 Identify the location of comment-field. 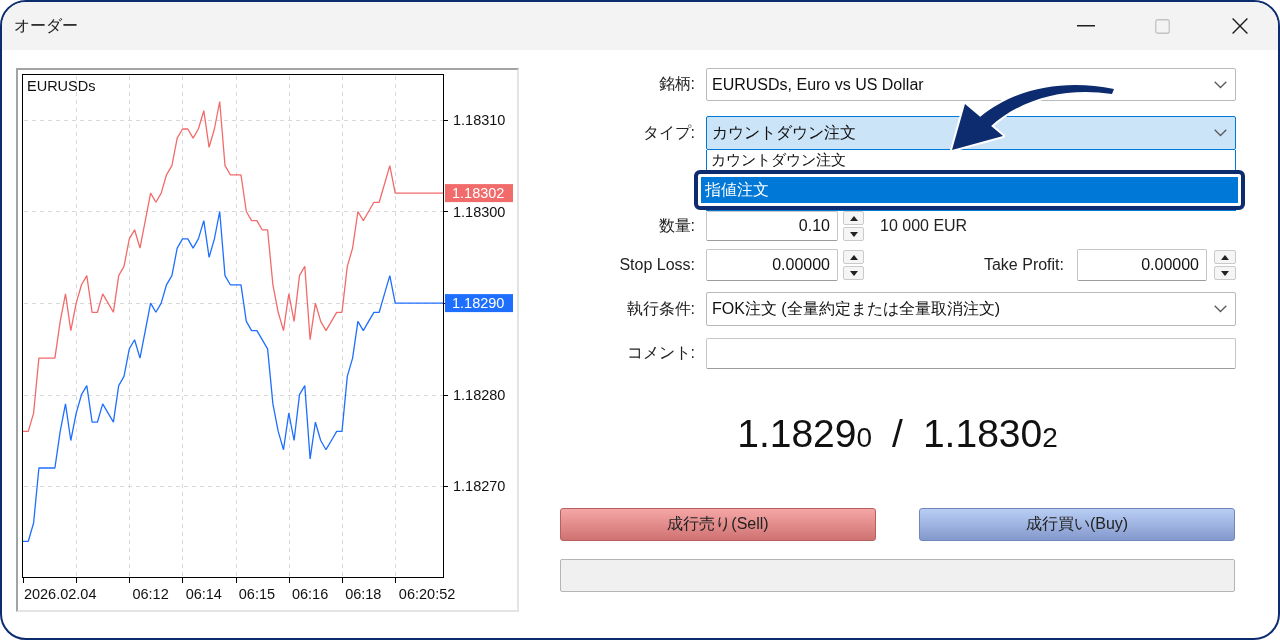
(971, 353).